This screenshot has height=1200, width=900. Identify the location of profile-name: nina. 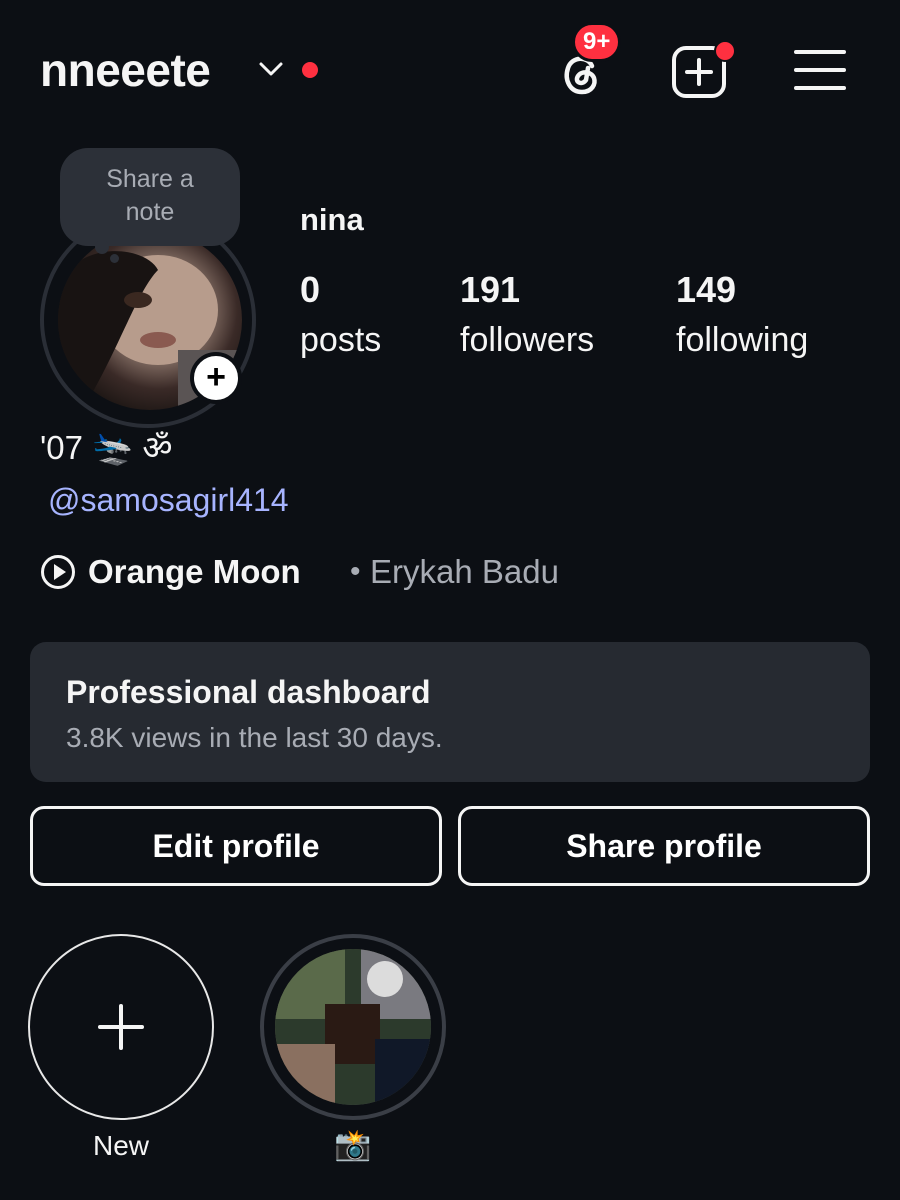
(332, 219).